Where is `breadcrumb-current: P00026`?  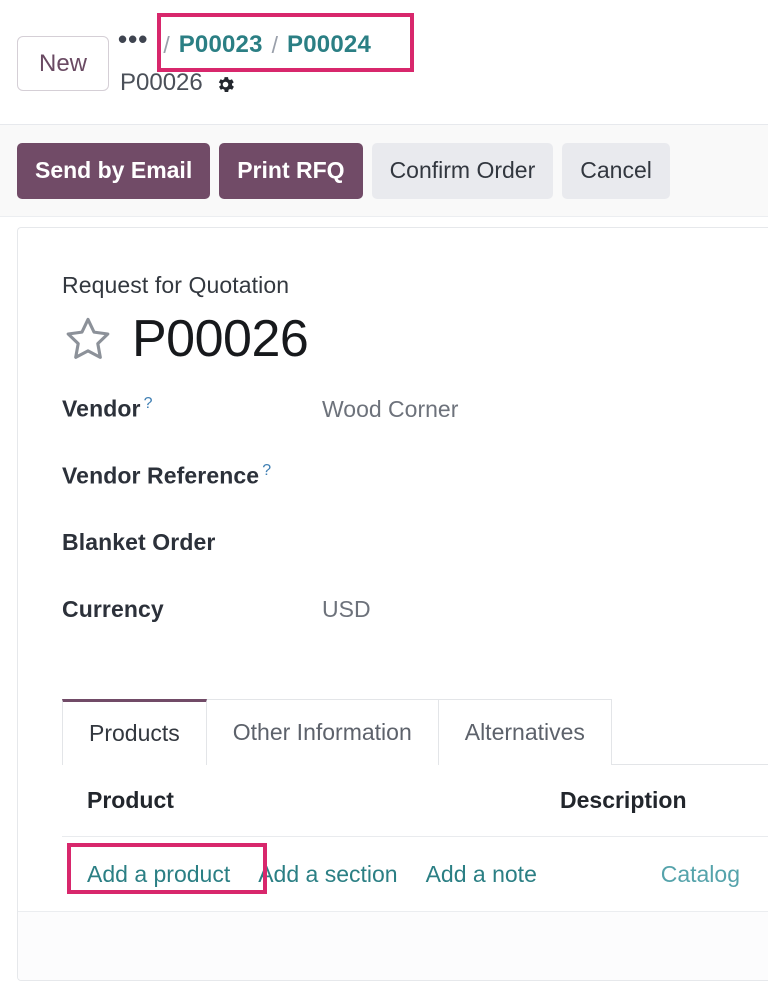 breadcrumb-current: P00026 is located at coordinates (438, 83).